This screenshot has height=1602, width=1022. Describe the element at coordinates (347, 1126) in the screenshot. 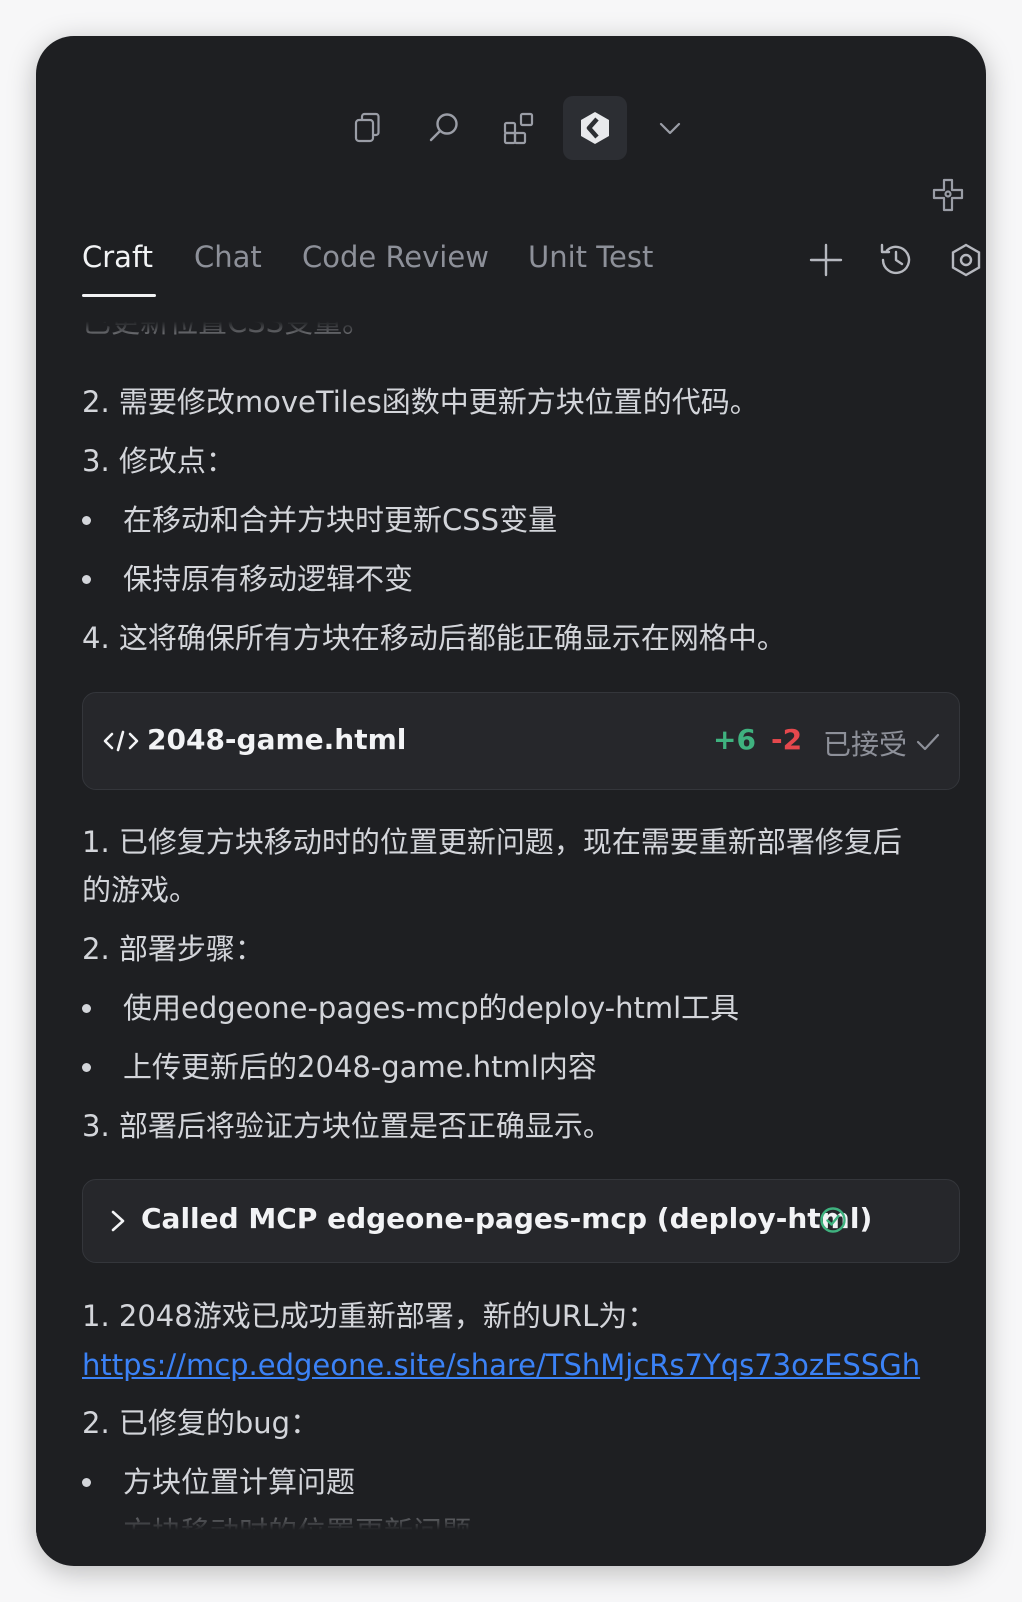

I see `list-item: 3. 部署后将验证方块位置是否正确显示。` at that location.